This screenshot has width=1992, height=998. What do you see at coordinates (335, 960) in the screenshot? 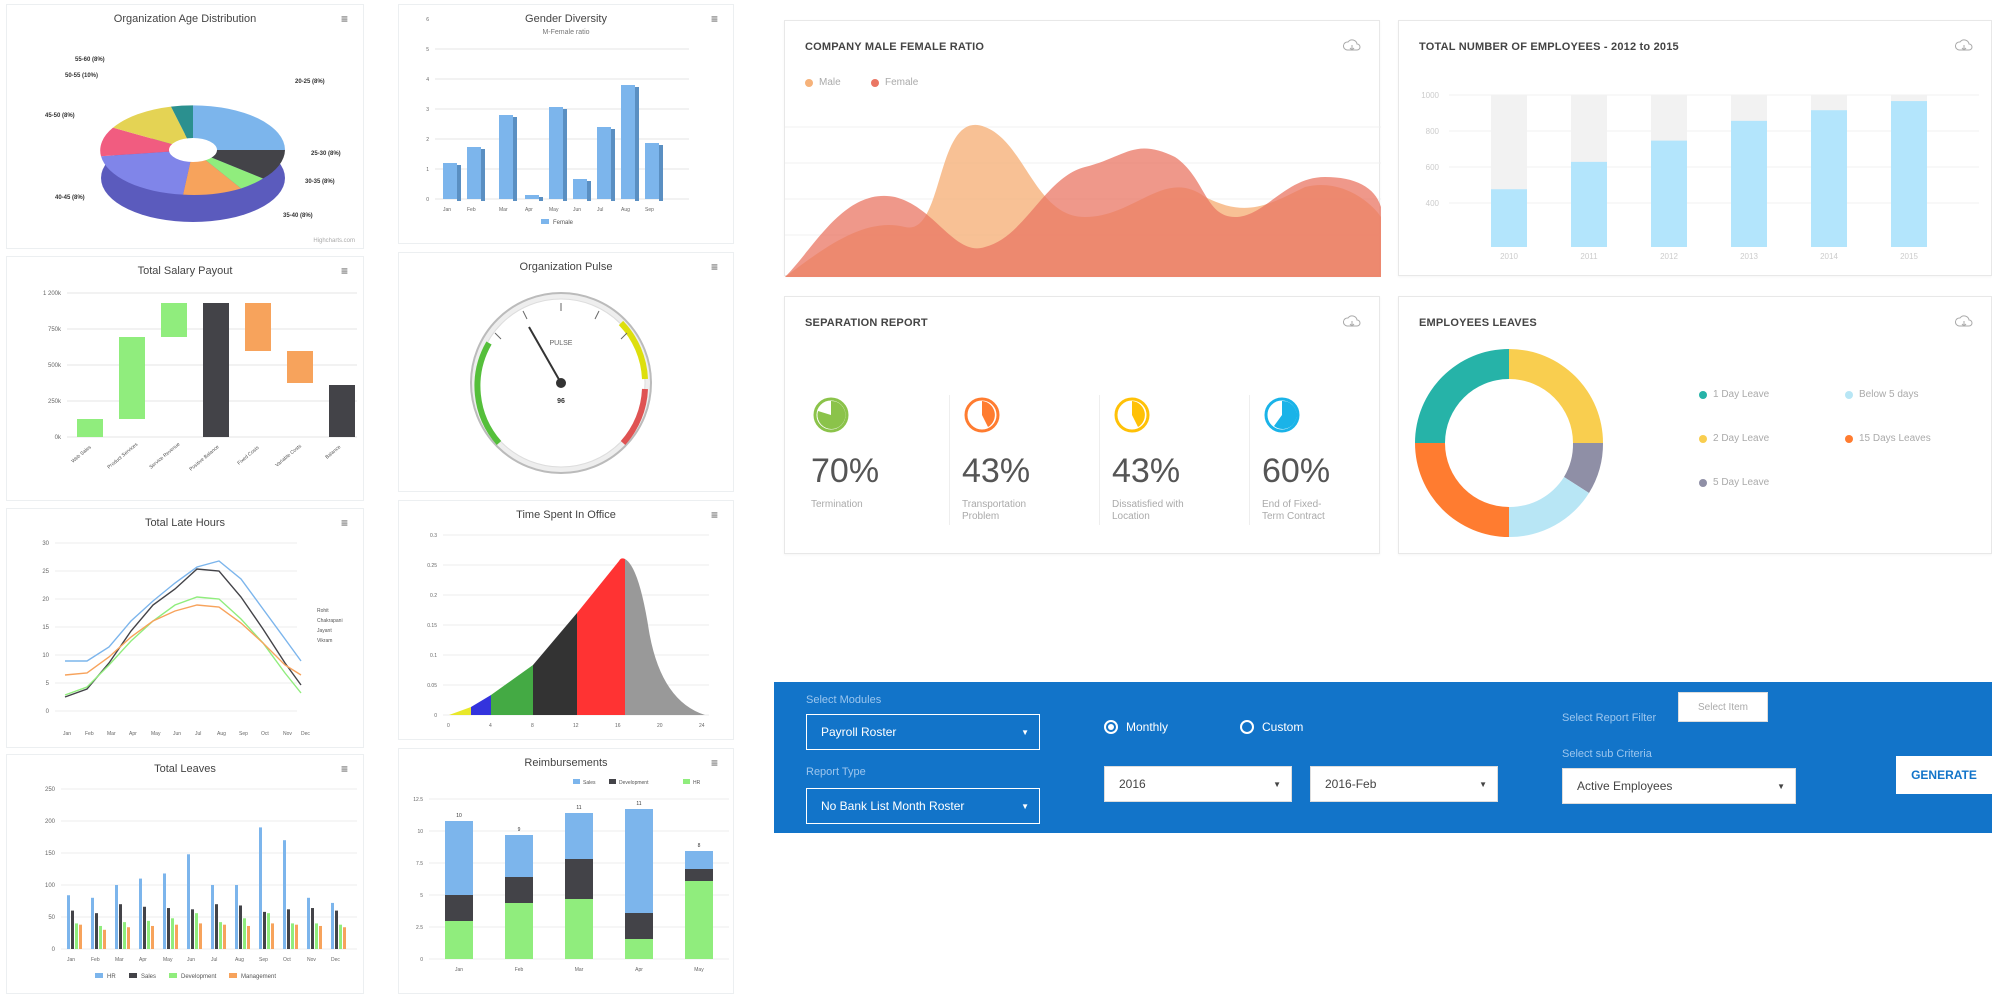
I see `x-tick-label: Dec` at bounding box center [335, 960].